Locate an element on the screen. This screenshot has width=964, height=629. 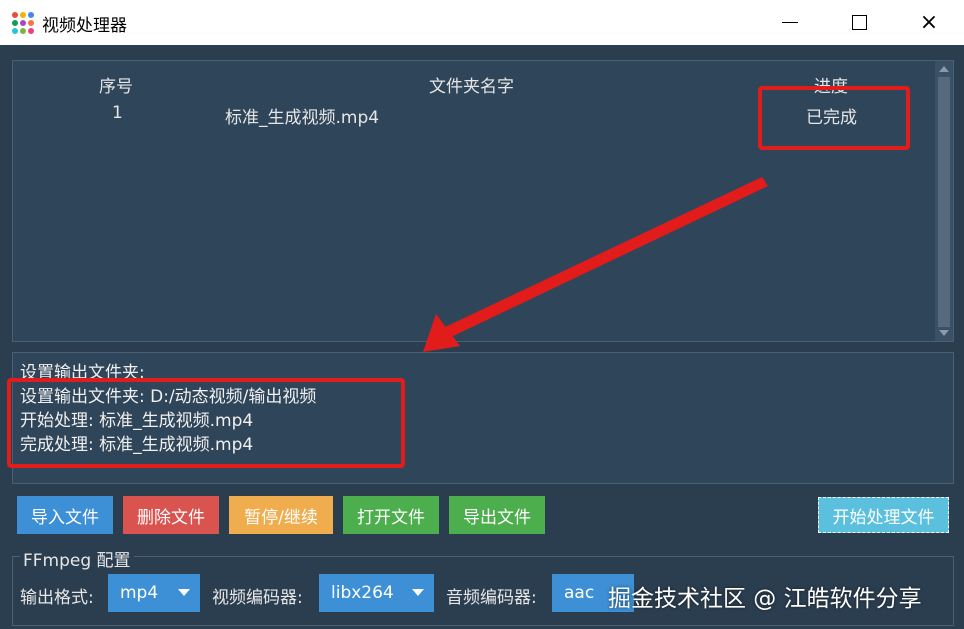
watermark-text: 掘金技术社区 @ 江皓软件分享 is located at coordinates (765, 599).